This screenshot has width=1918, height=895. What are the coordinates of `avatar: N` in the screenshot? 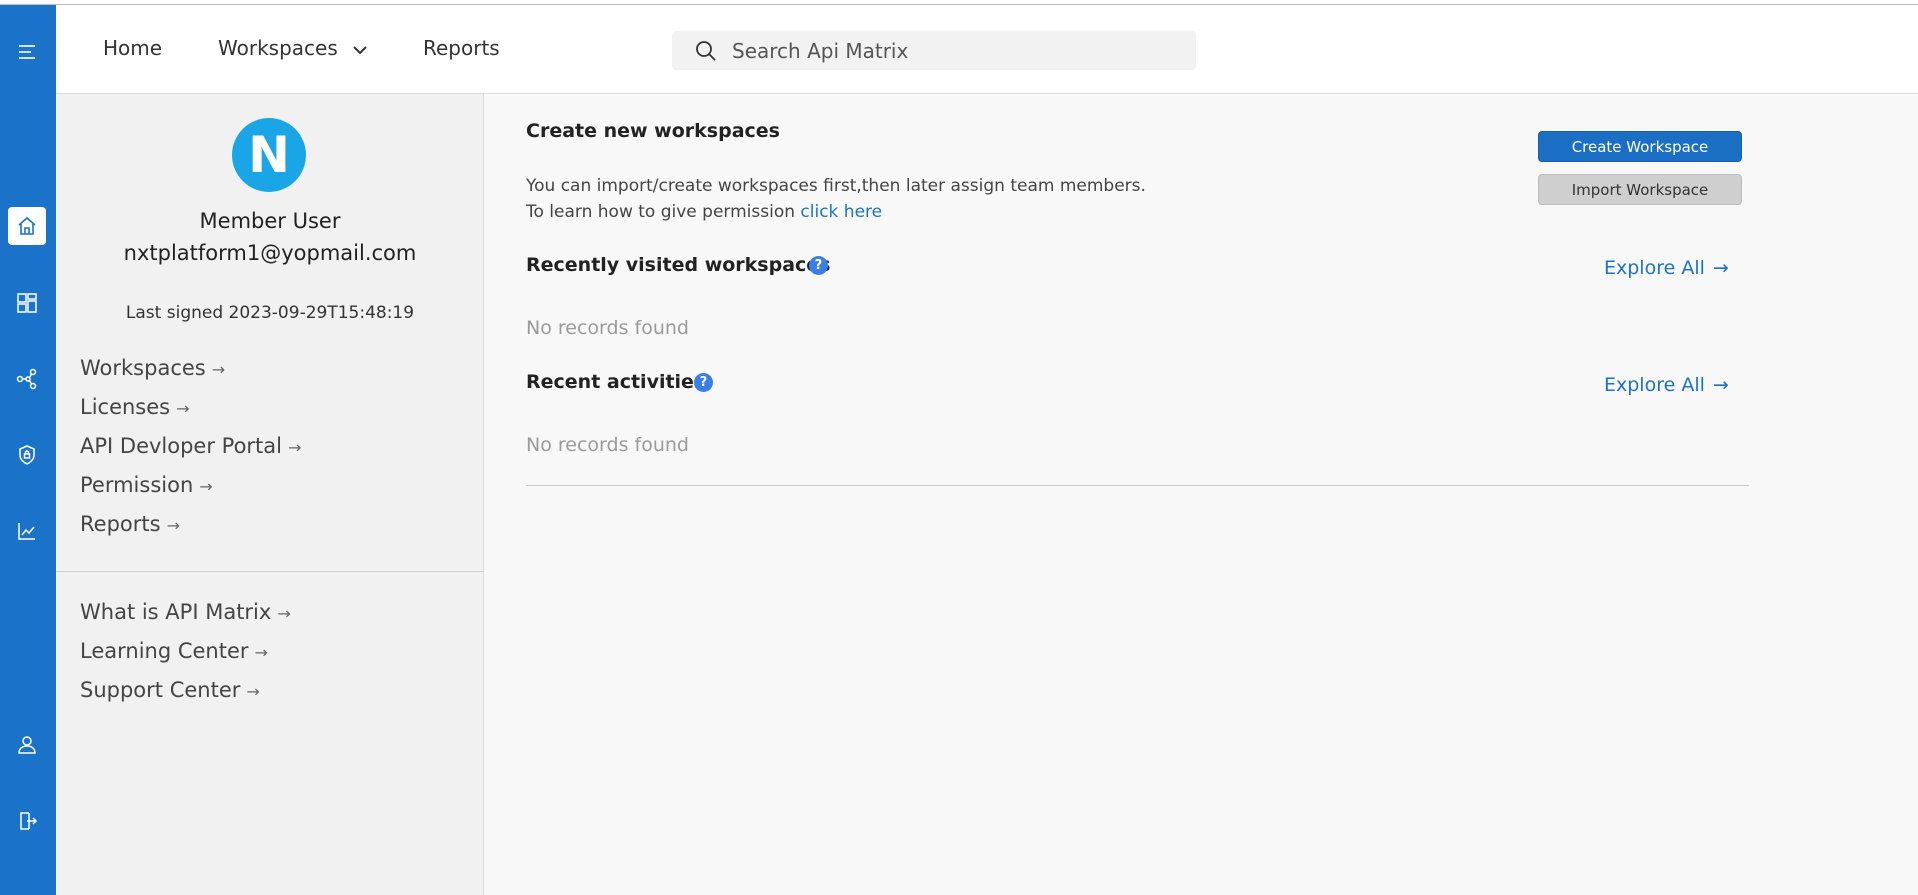 It's located at (269, 155).